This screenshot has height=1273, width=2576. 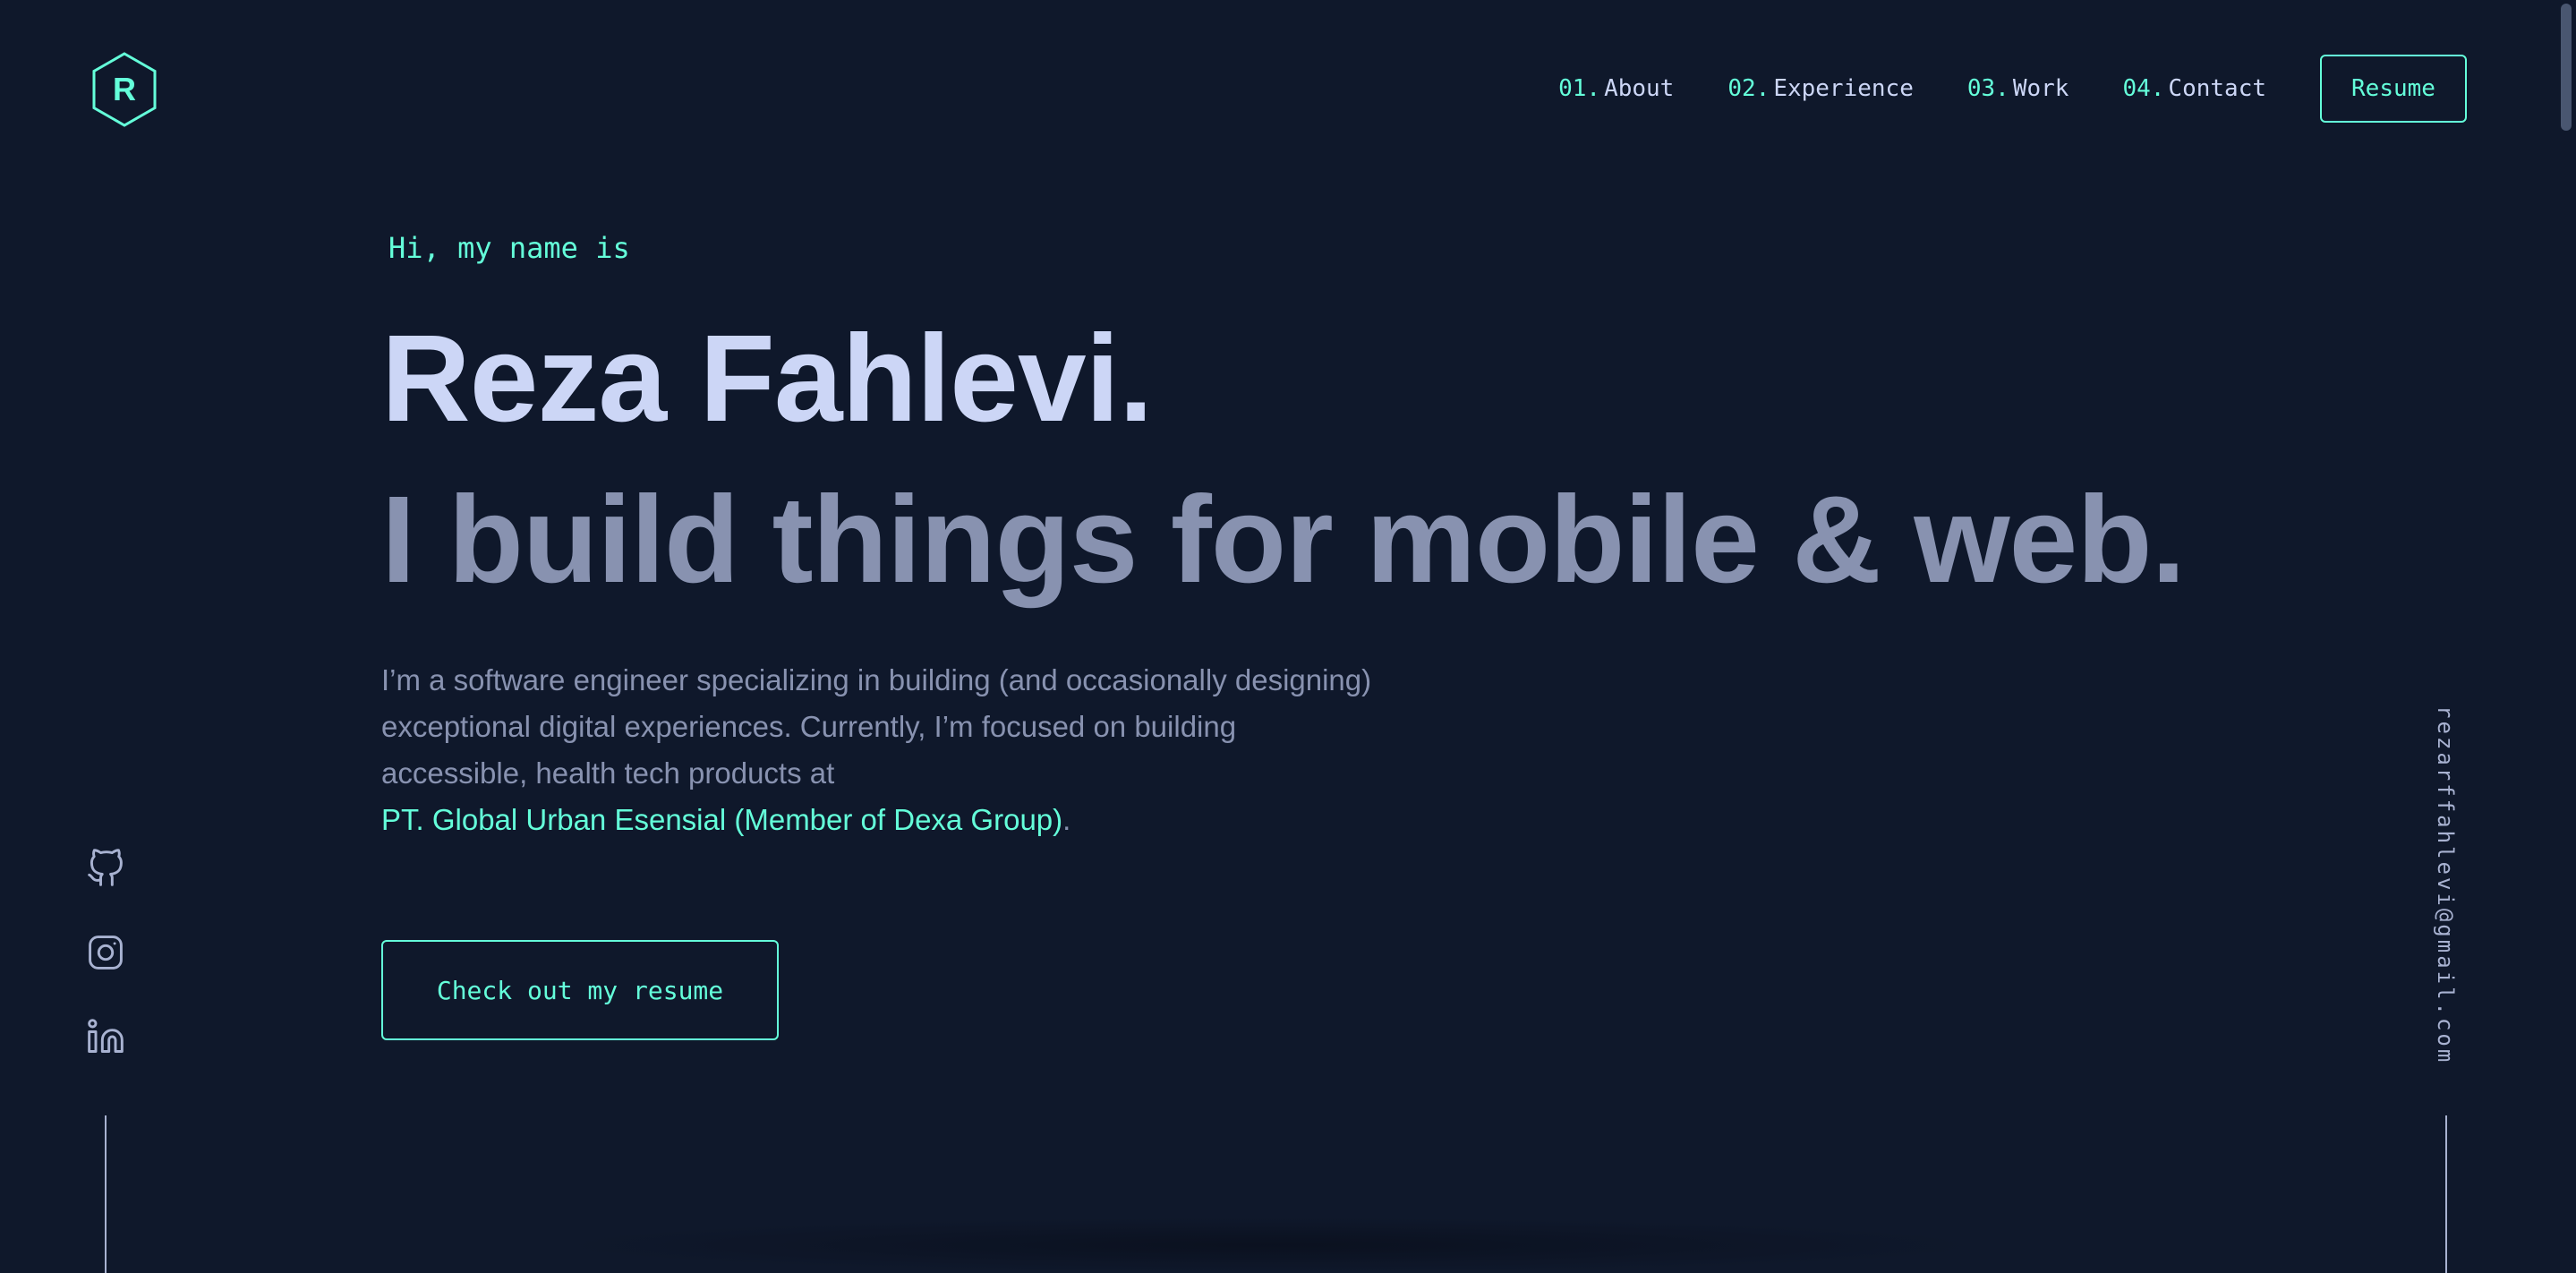 I want to click on nav-item-work: 03. Work, so click(x=2018, y=88).